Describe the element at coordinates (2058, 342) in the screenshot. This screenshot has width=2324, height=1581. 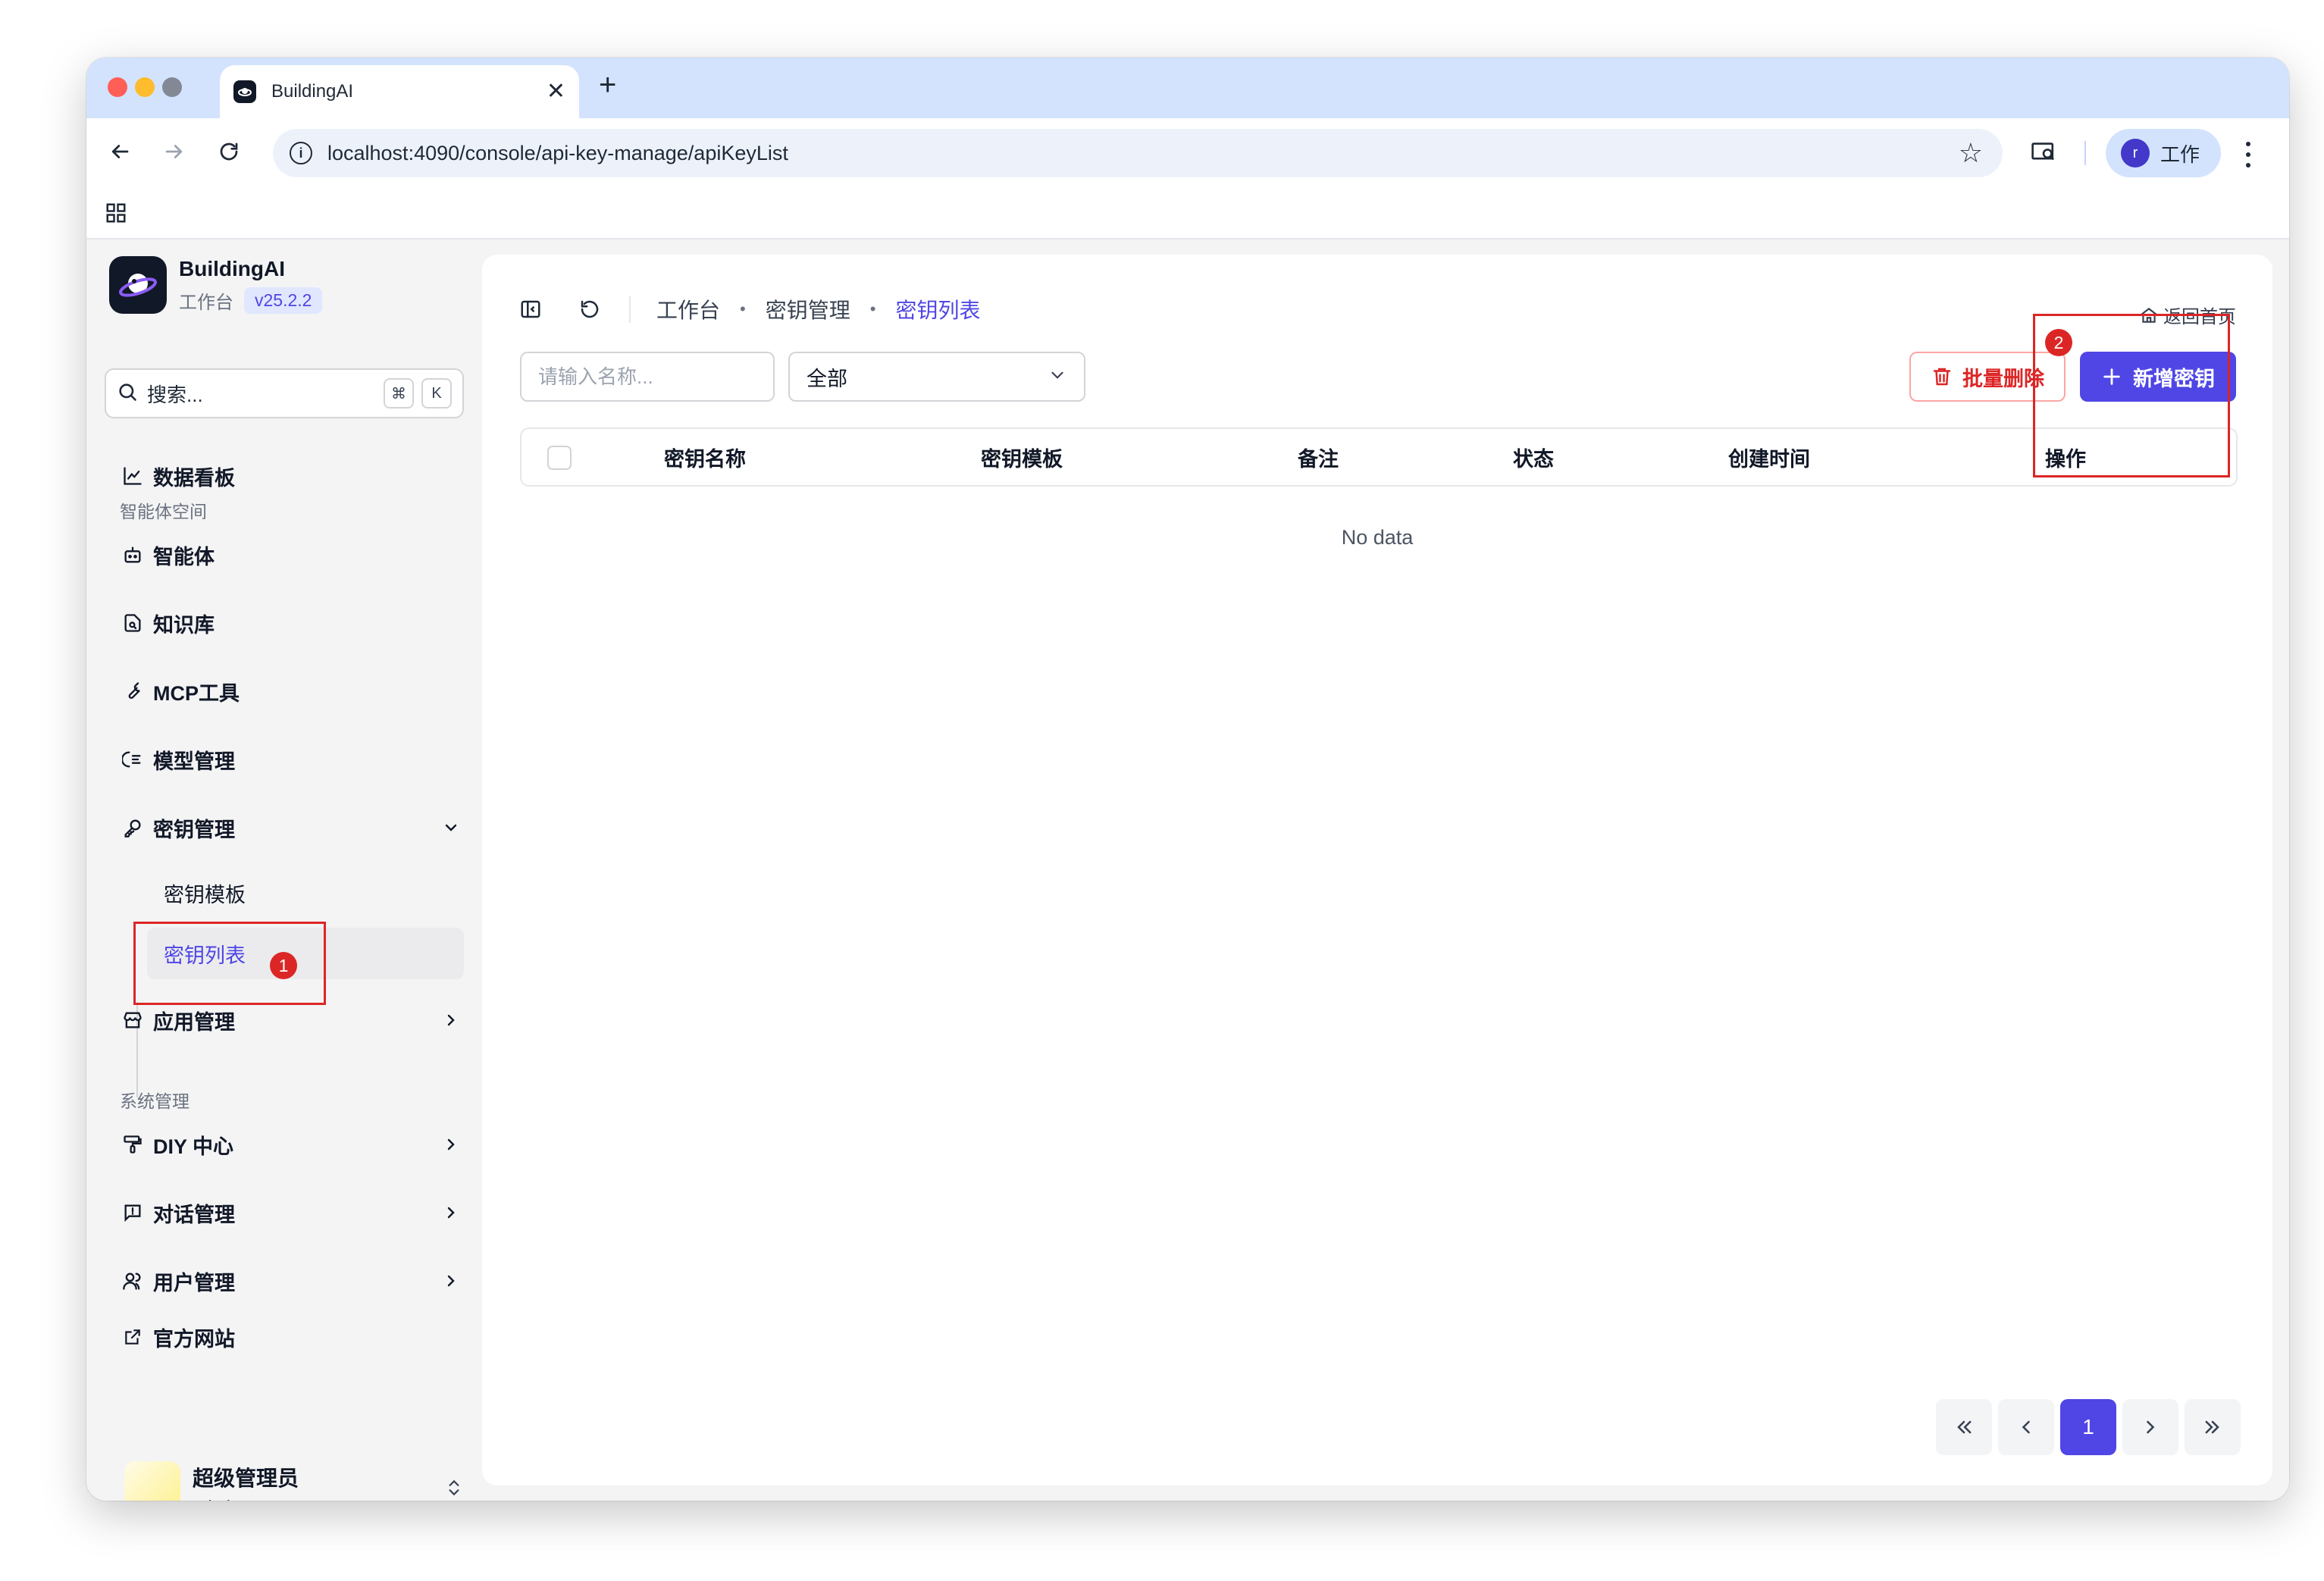
I see `annotation-badge-2: 2` at that location.